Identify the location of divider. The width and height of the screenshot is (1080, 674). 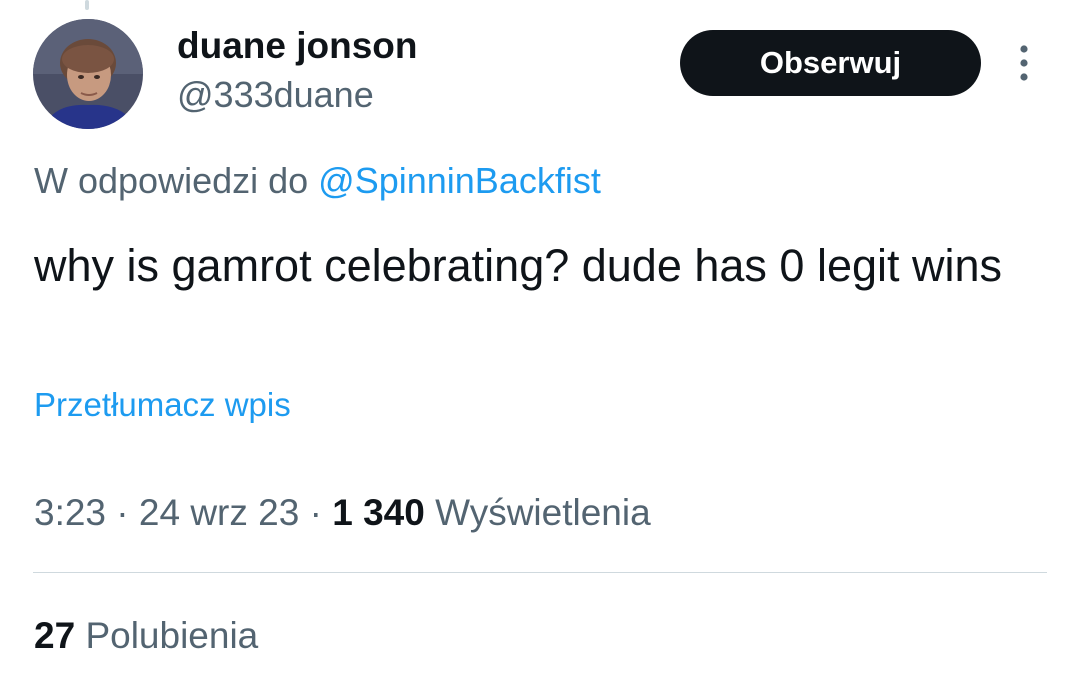
(540, 572).